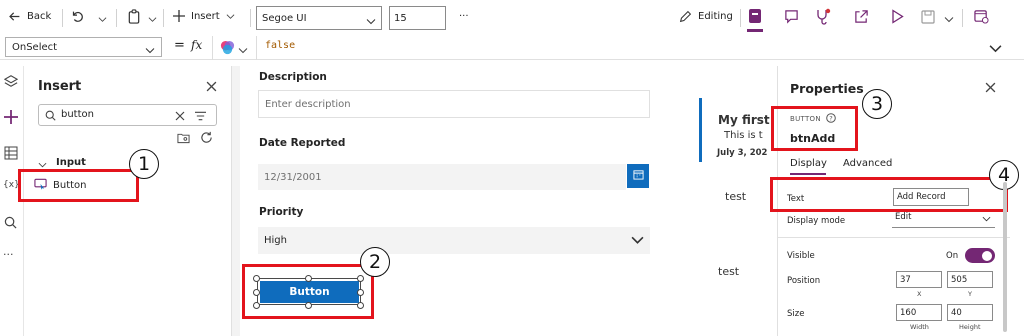  What do you see at coordinates (808, 163) in the screenshot?
I see `tab-display: Display` at bounding box center [808, 163].